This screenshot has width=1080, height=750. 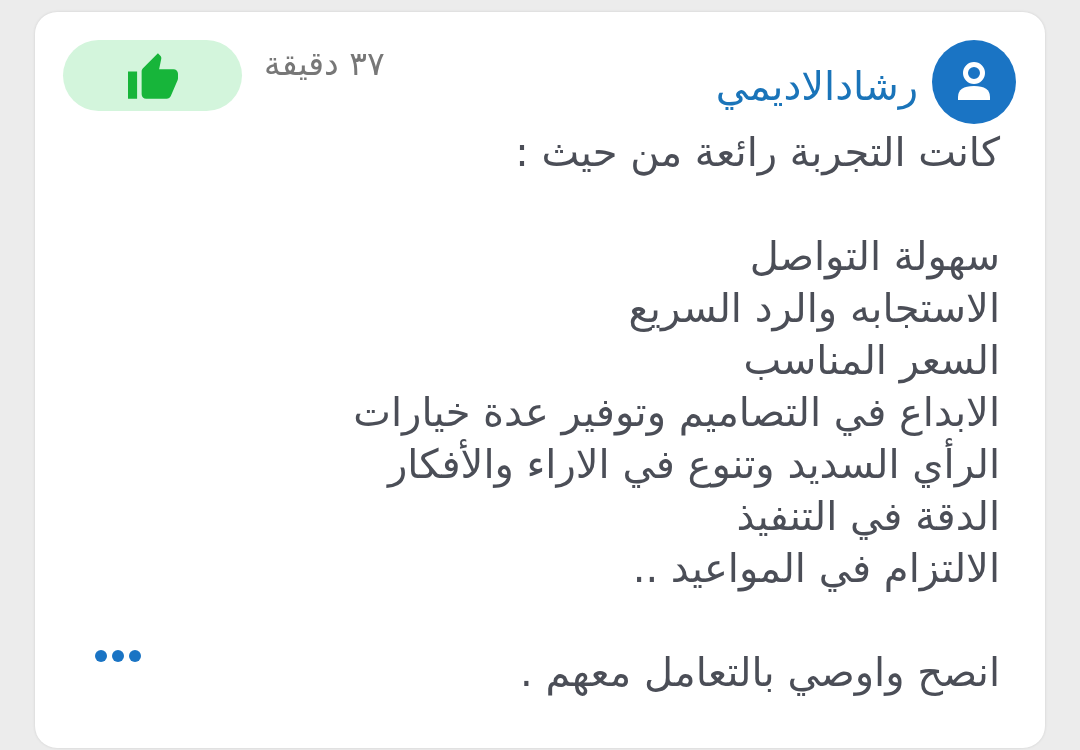 What do you see at coordinates (759, 673) in the screenshot?
I see `review-text-line: انصح واوصي بالتعامل معهم .` at bounding box center [759, 673].